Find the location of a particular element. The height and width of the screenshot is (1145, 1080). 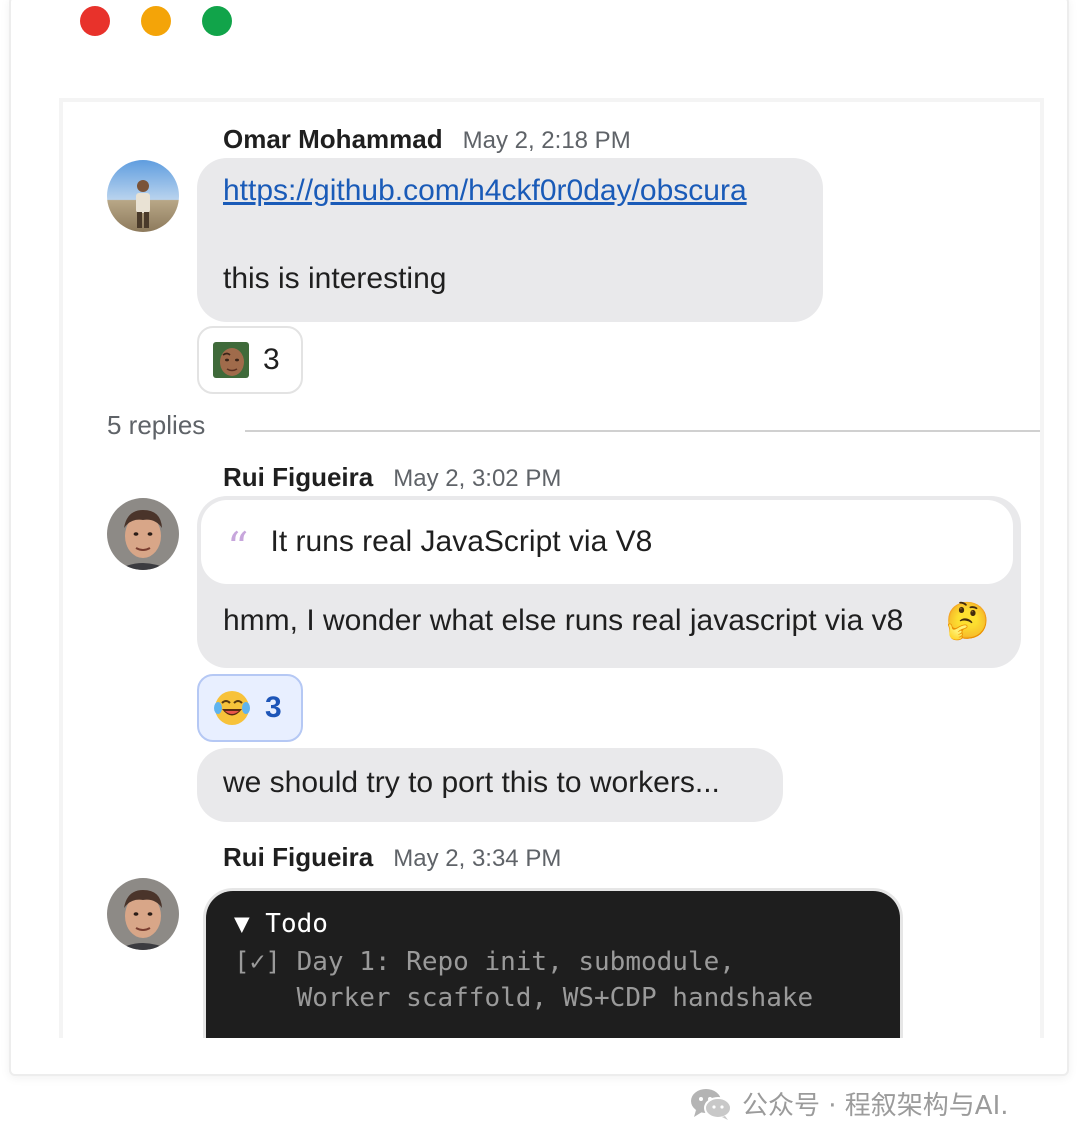

reaction-chip-active: 3 is located at coordinates (250, 708).